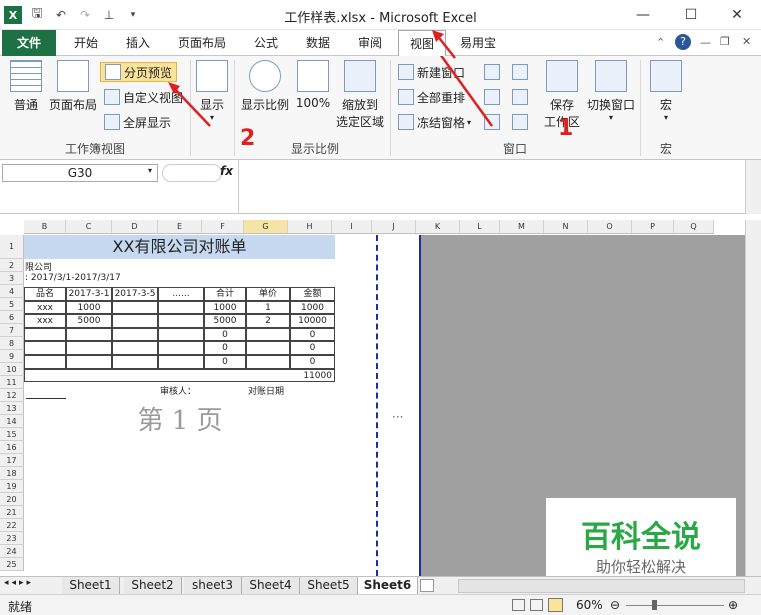 This screenshot has height=615, width=761. What do you see at coordinates (266, 227) in the screenshot?
I see `column-header: G` at bounding box center [266, 227].